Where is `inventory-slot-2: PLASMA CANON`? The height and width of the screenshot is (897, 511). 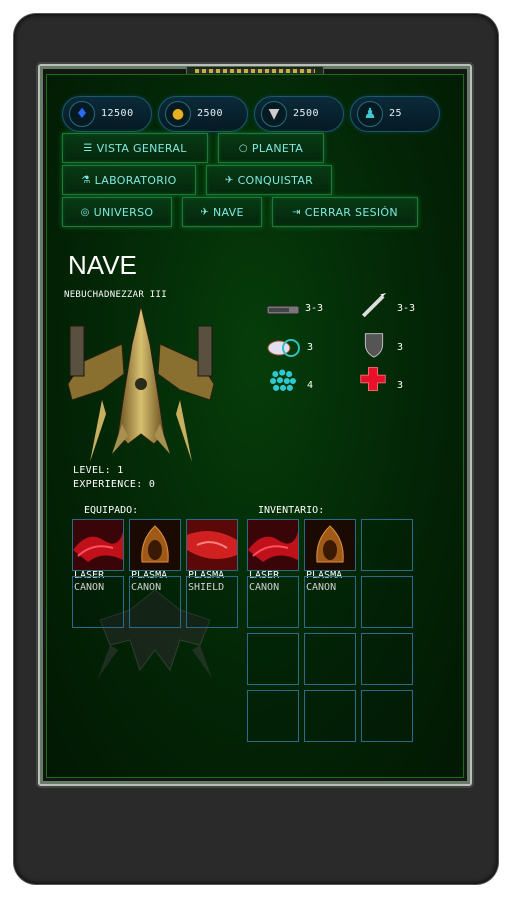 inventory-slot-2: PLASMA CANON is located at coordinates (330, 556).